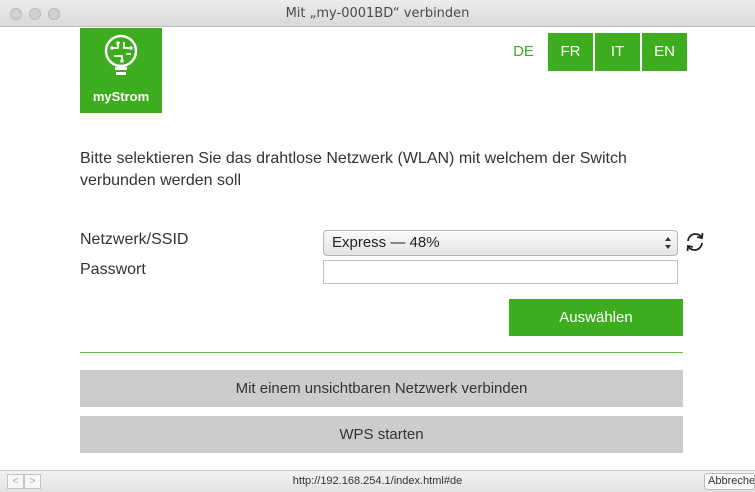 The width and height of the screenshot is (755, 492). I want to click on lang-fr-button: FR, so click(570, 52).